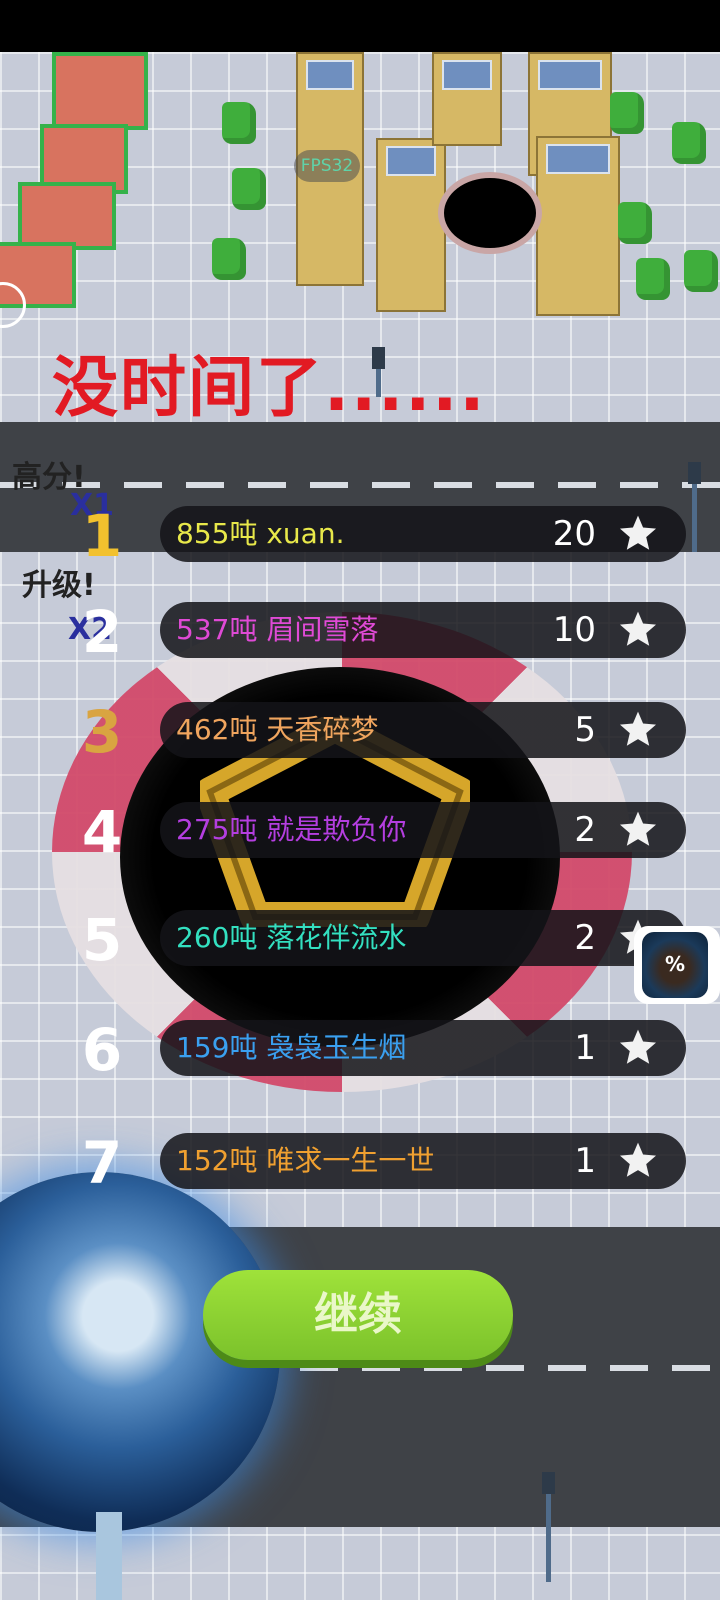 This screenshot has height=1600, width=720. Describe the element at coordinates (102, 732) in the screenshot. I see `rank-number: 3` at that location.